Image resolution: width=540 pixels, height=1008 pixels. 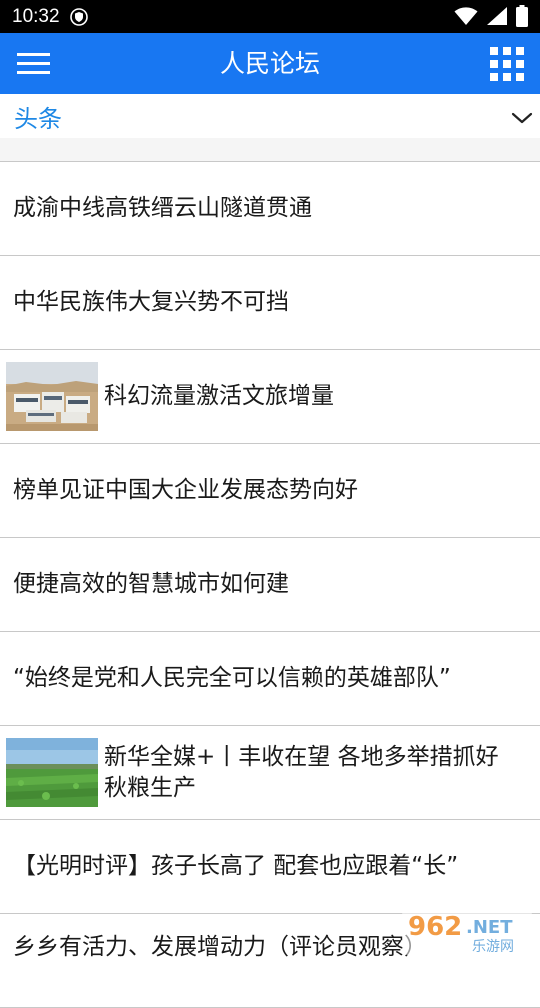 I want to click on news-title: 【光明时评】孩子长高了 配套也应跟着“长”, so click(x=236, y=866).